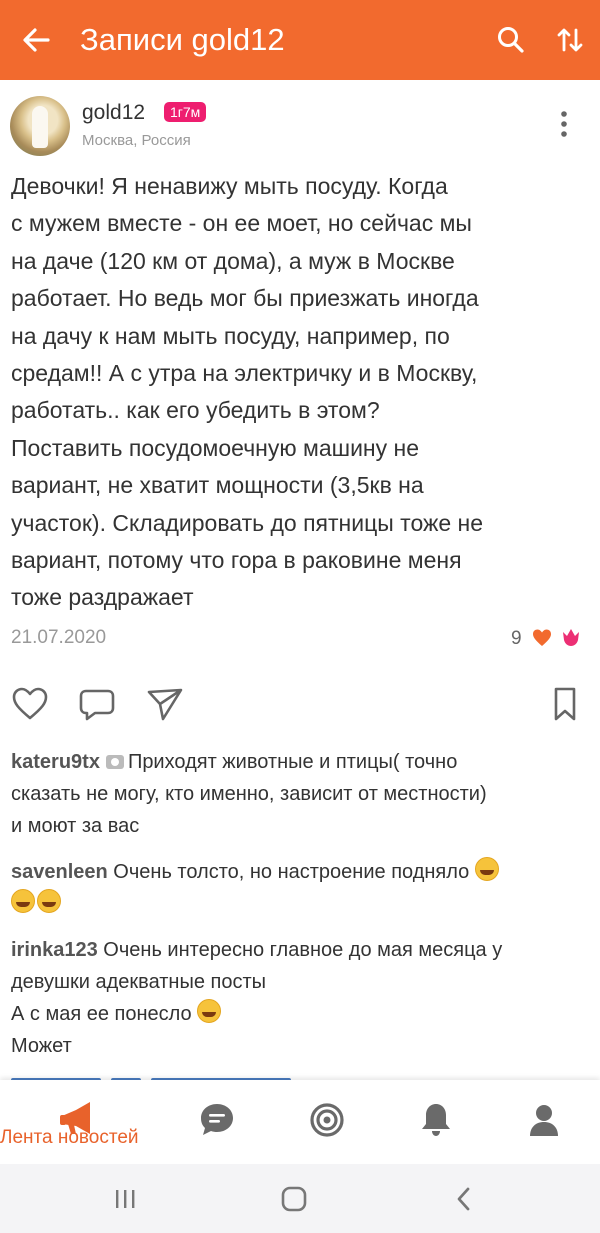 The image size is (600, 1233). I want to click on winking-emoji-icon, so click(209, 1011).